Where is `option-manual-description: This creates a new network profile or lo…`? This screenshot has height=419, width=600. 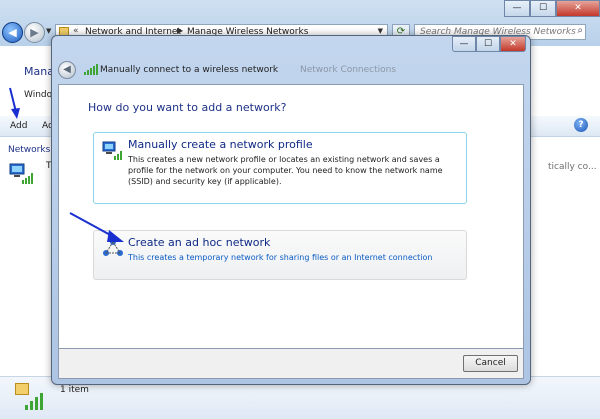 option-manual-description: This creates a new network profile or lo… is located at coordinates (285, 170).